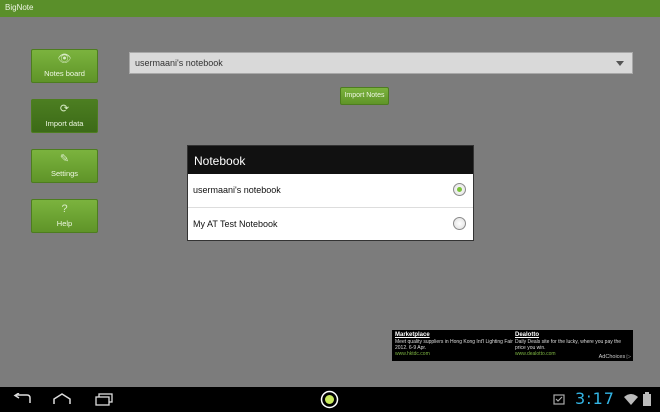 This screenshot has width=660, height=412. Describe the element at coordinates (364, 96) in the screenshot. I see `import-notes-button: Import Notes` at that location.